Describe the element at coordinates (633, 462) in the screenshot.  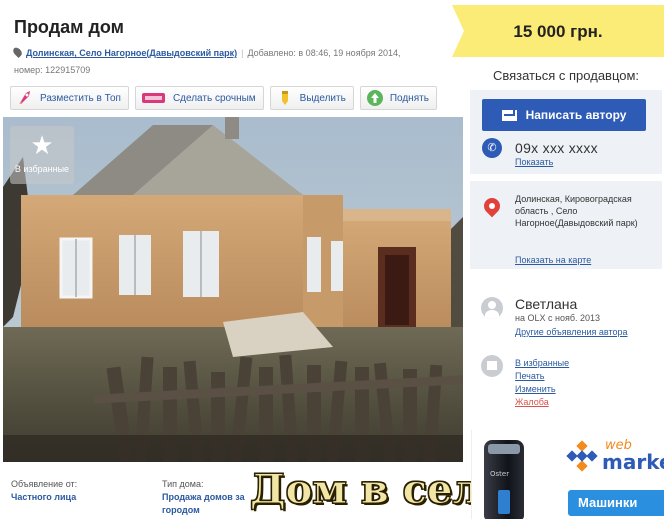
I see `ad-market-text: market` at that location.